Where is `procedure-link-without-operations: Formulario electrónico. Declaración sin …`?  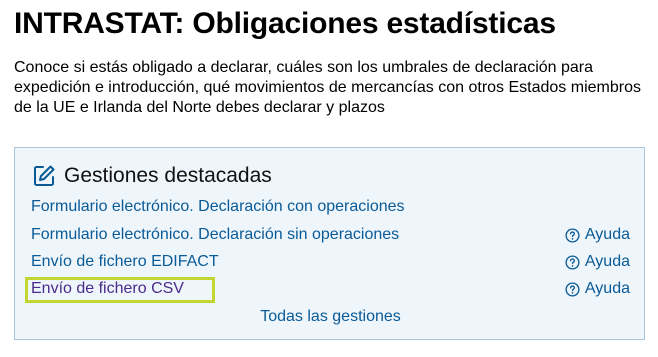
procedure-link-without-operations: Formulario electrónico. Declaración sin … is located at coordinates (215, 234).